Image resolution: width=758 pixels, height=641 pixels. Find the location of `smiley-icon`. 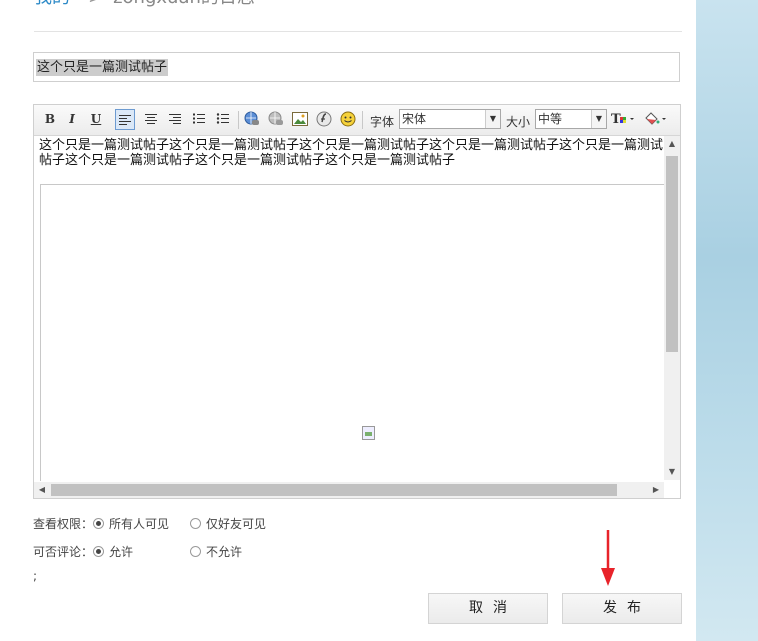

smiley-icon is located at coordinates (348, 119).